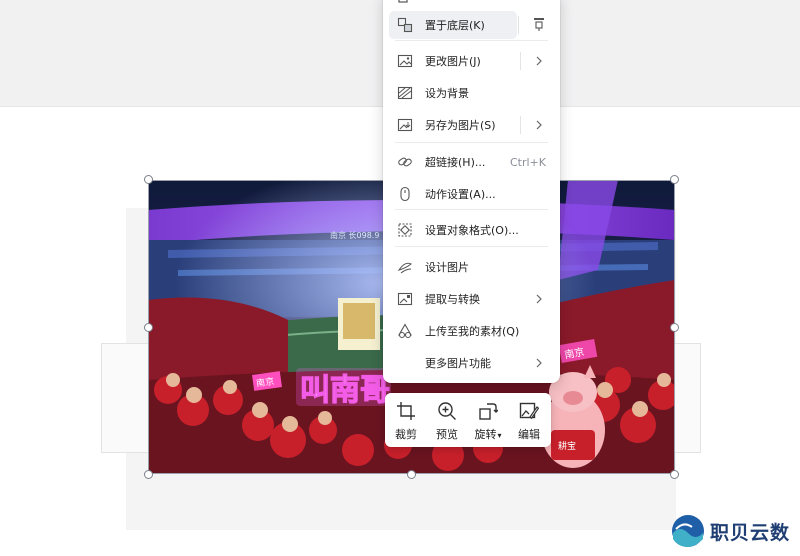 Image resolution: width=800 pixels, height=556 pixels. What do you see at coordinates (345, 390) in the screenshot?
I see `neon-sign-text: 叫南哥` at bounding box center [345, 390].